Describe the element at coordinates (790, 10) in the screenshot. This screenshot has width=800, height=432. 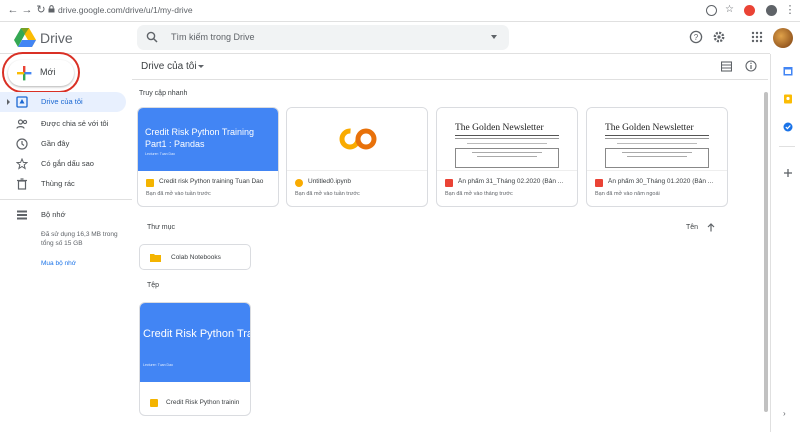
I see `browser-menu-icon: ⋮` at that location.